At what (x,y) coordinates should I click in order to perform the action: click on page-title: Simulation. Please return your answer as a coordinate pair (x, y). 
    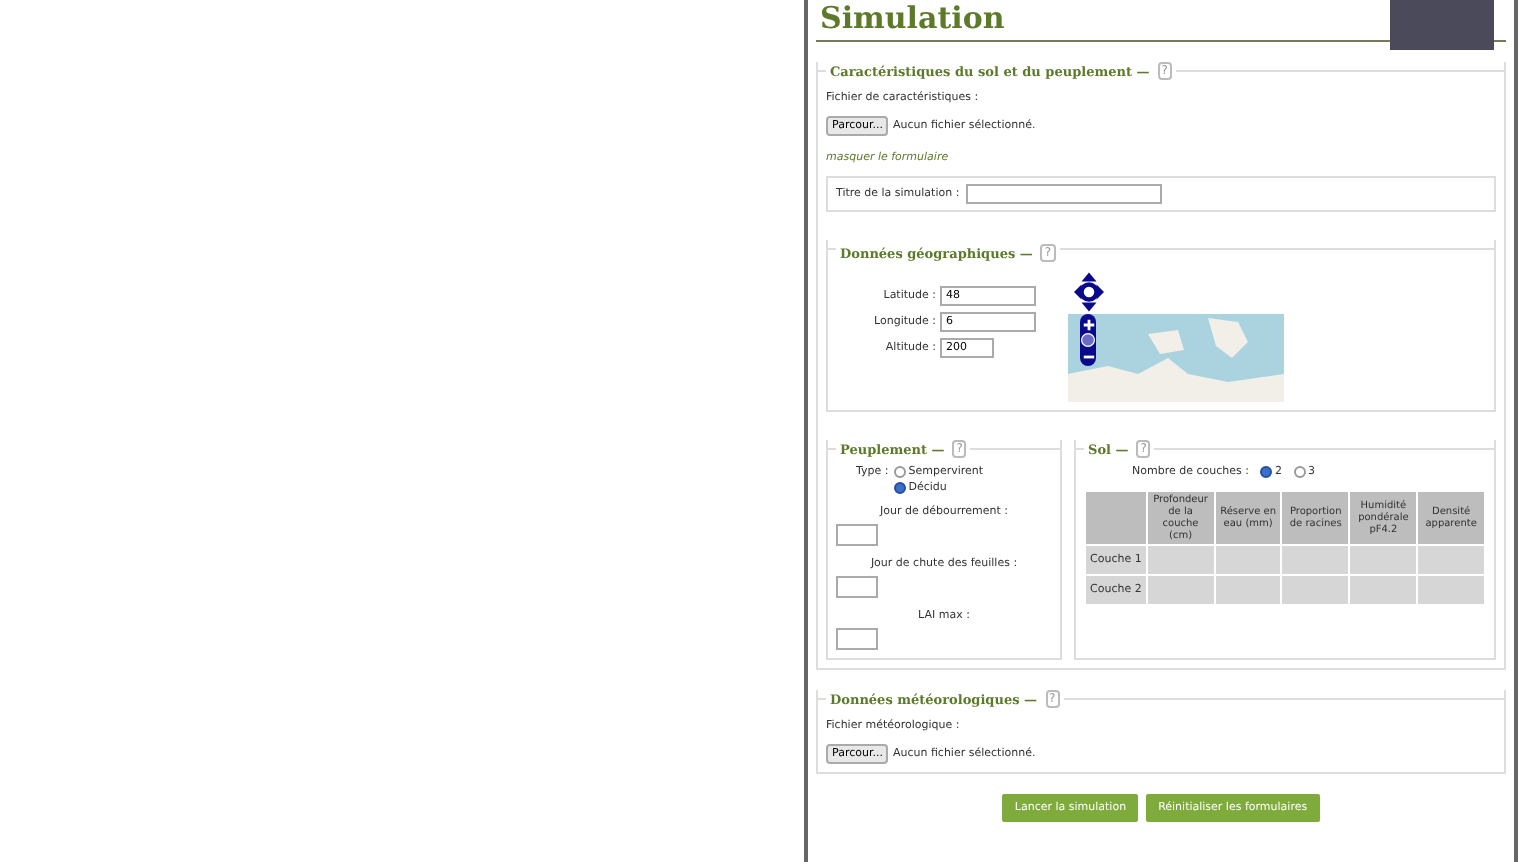
    Looking at the image, I should click on (911, 18).